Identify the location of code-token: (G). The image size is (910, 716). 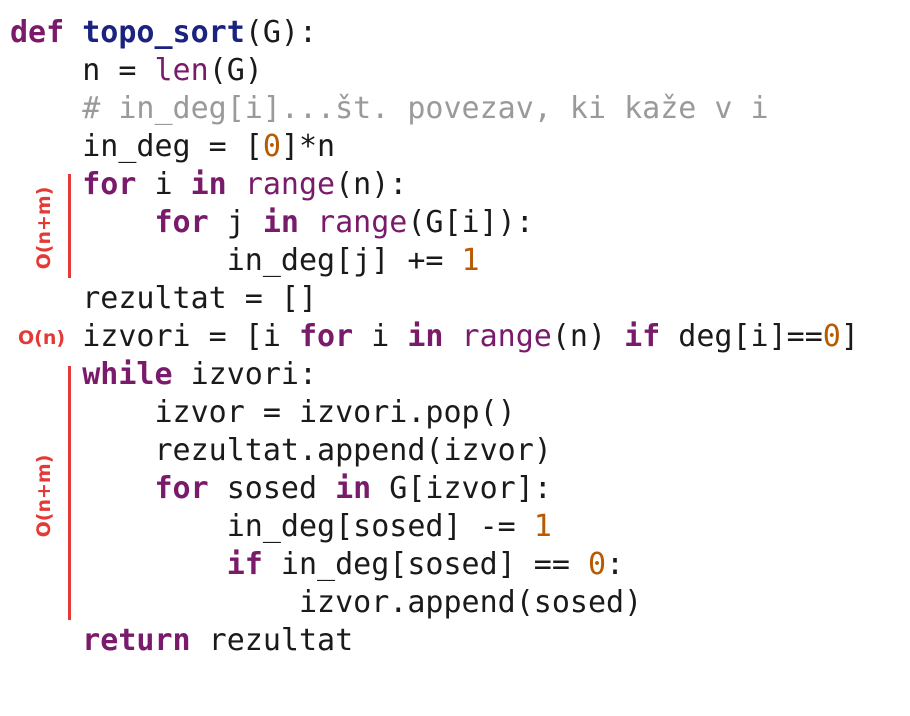
(235, 70).